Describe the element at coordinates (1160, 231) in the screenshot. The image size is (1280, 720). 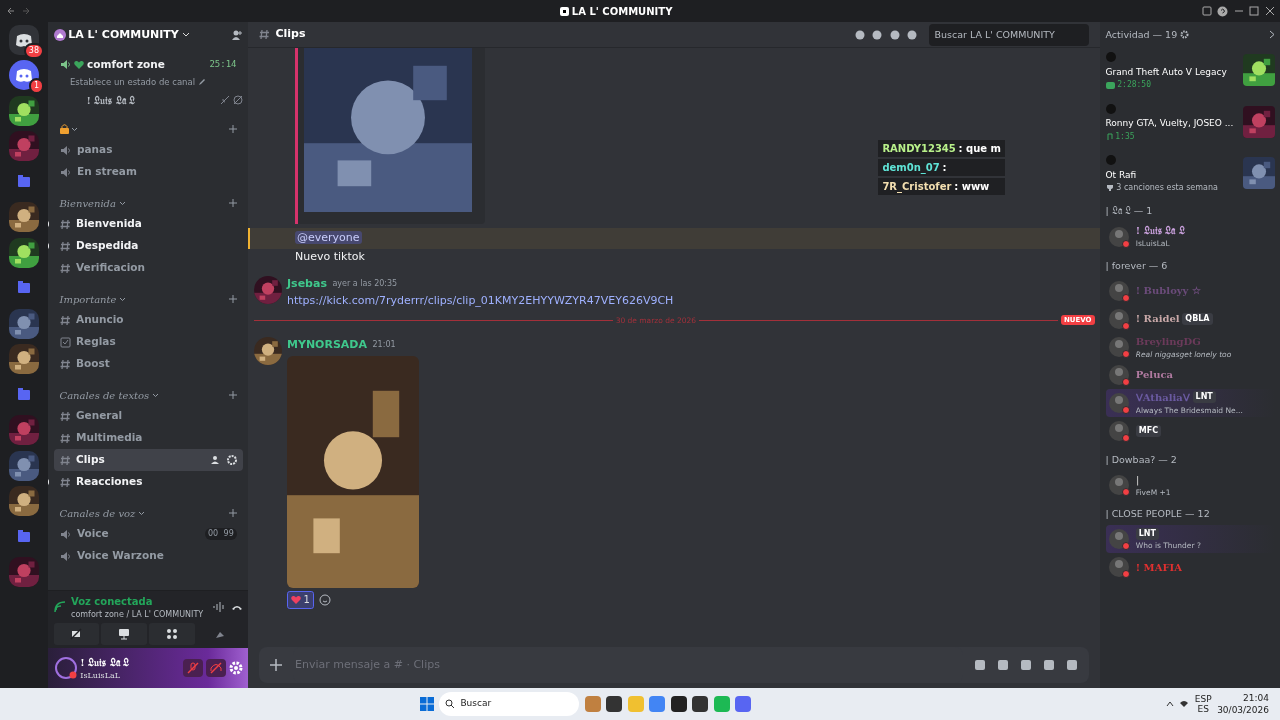
I see `member-name: ! 𝔏𝔲𝔦𝔰 𝔏𝔞 𝔏` at that location.